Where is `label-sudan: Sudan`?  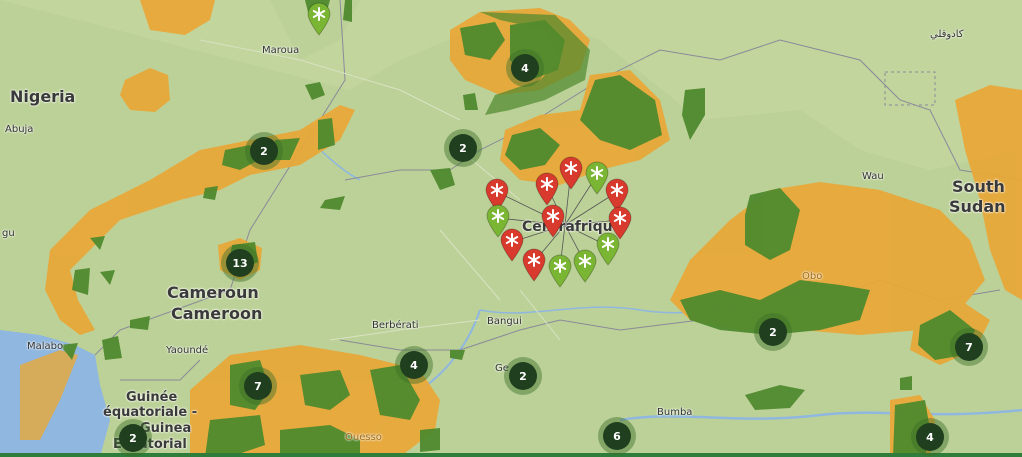
label-sudan: Sudan is located at coordinates (977, 206).